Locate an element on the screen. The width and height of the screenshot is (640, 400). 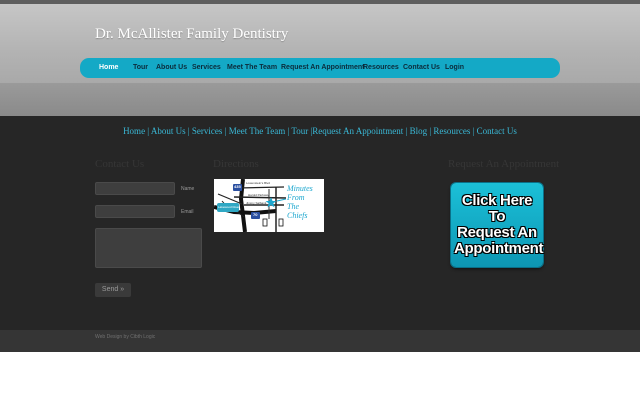
contact-title: Contact Us is located at coordinates (120, 164).